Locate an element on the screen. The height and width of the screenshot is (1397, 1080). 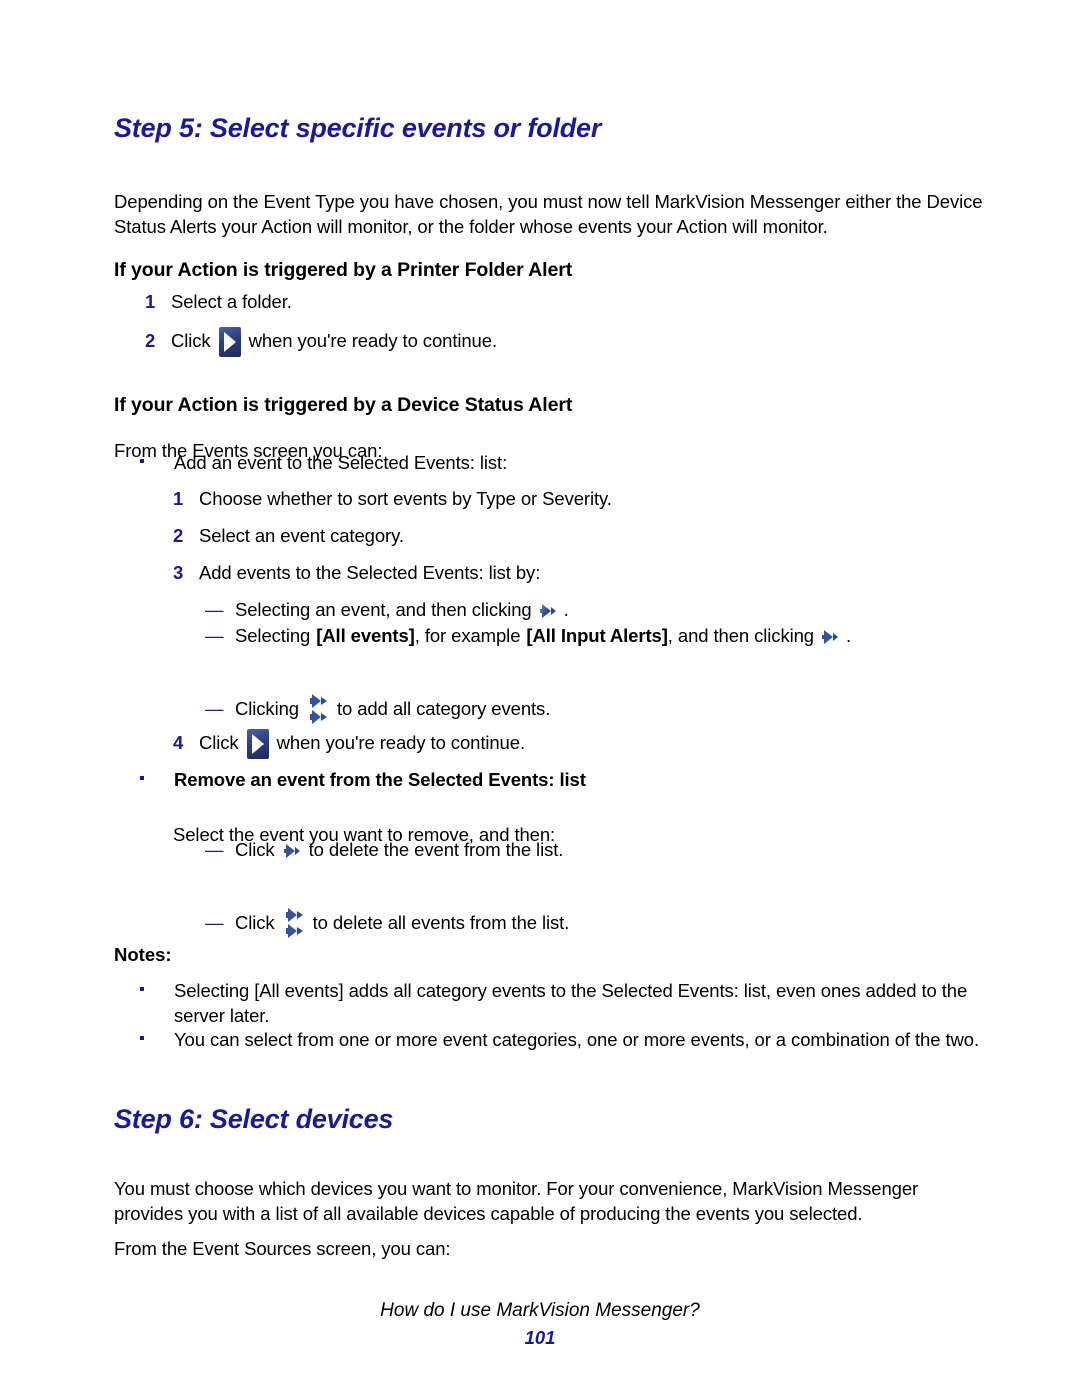
list-item-mid-2: , and then clicking is located at coordinates (740, 635).